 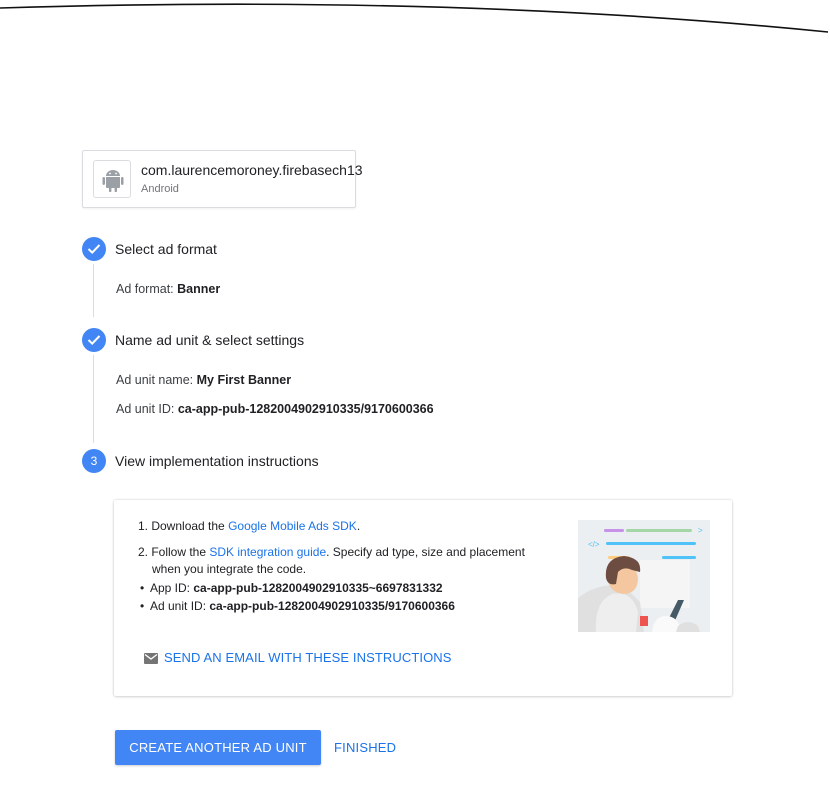 What do you see at coordinates (112, 179) in the screenshot?
I see `android-icon` at bounding box center [112, 179].